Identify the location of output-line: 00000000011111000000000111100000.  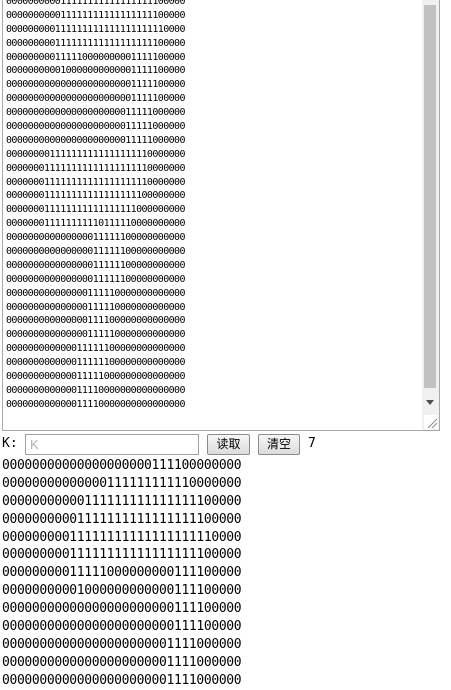
(122, 573).